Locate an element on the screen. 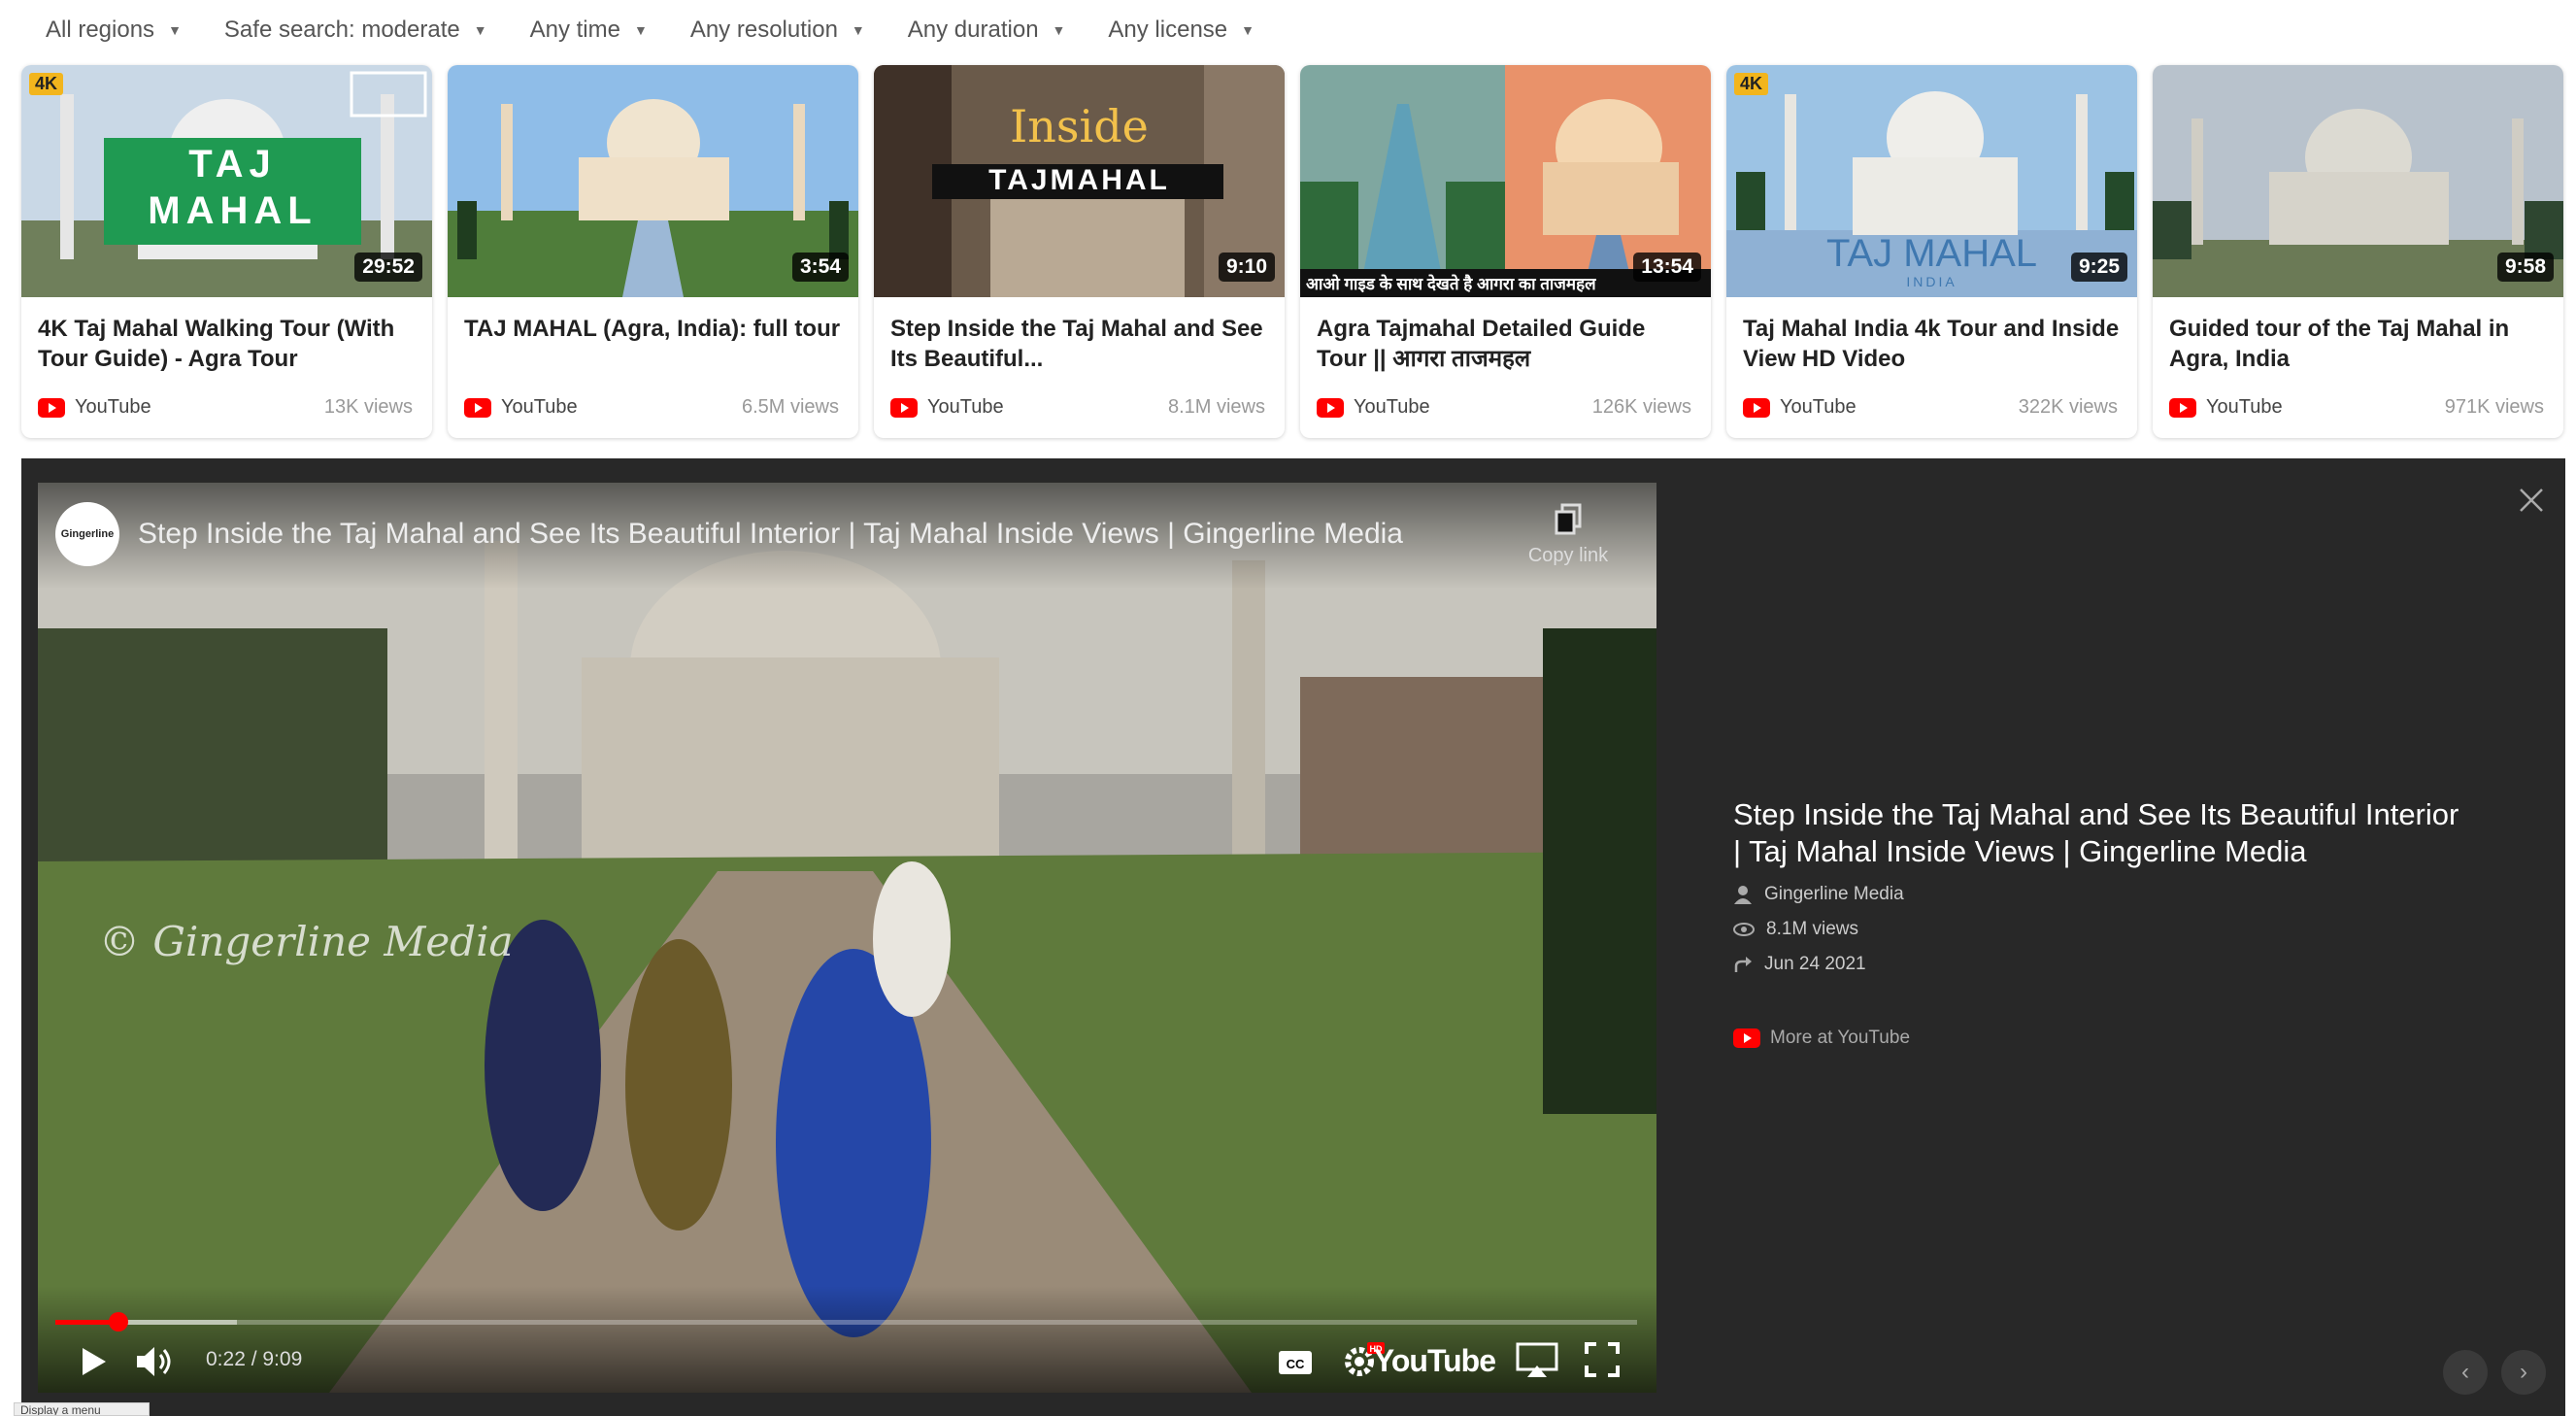  filter-license: Any license ▼ is located at coordinates (1181, 30).